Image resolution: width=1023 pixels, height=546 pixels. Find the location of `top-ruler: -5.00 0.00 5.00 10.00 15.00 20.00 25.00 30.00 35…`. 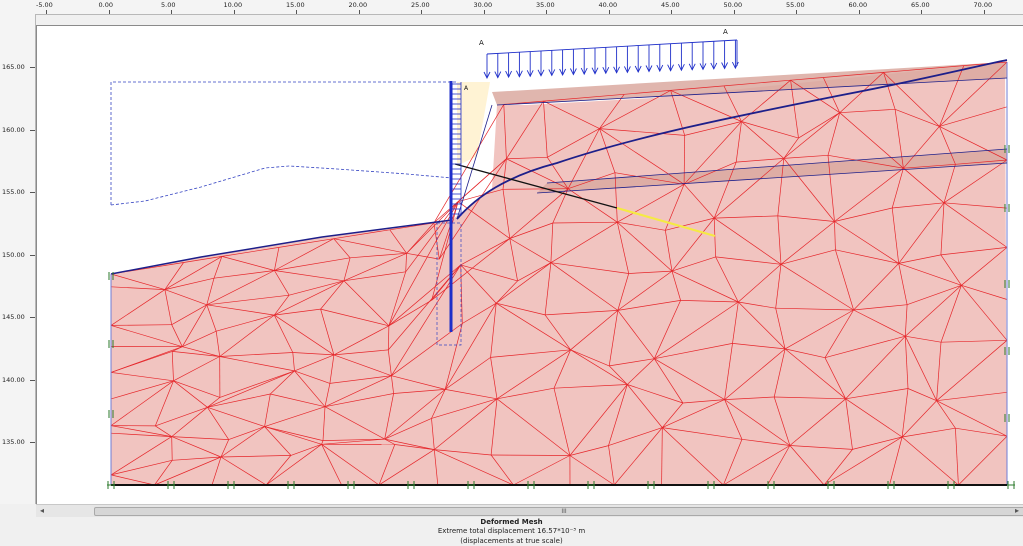

top-ruler: -5.00 0.00 5.00 10.00 15.00 20.00 25.00 30.00 35… is located at coordinates (511, 7).